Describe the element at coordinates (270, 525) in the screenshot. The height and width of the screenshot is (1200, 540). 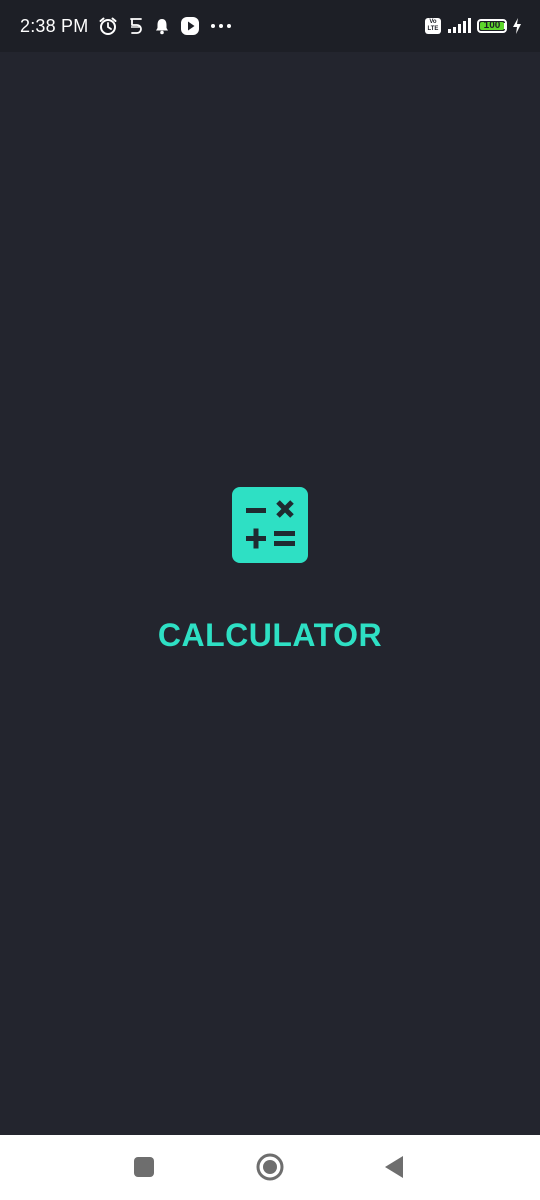
I see `calculator-icon` at that location.